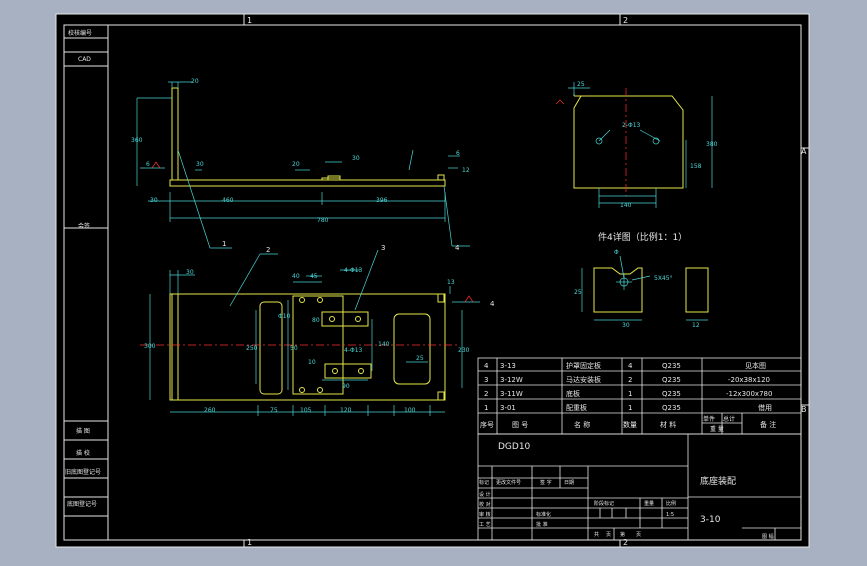  Describe the element at coordinates (464, 350) in the screenshot. I see `tv-dim-230: 230` at that location.